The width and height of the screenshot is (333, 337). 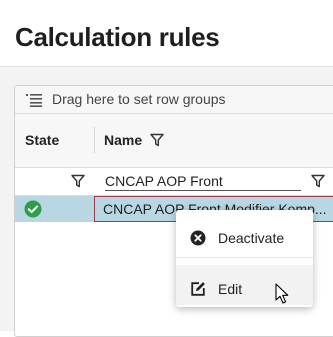 I want to click on menu-divider, so click(x=244, y=257).